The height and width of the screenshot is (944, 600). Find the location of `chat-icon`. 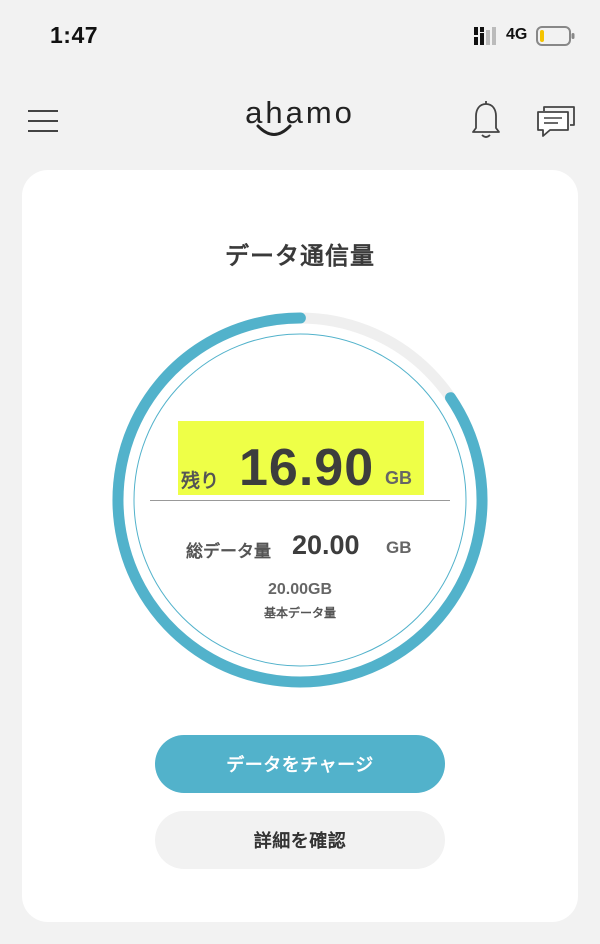

chat-icon is located at coordinates (556, 121).